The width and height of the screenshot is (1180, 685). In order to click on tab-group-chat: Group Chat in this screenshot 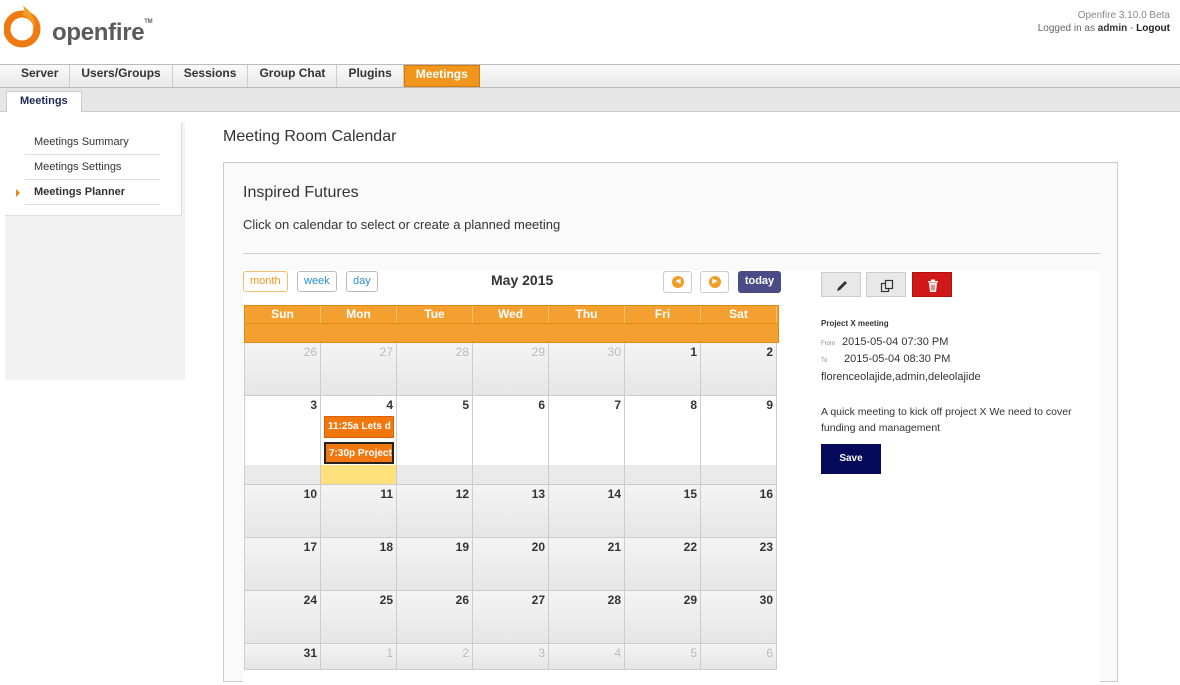, I will do `click(293, 76)`.